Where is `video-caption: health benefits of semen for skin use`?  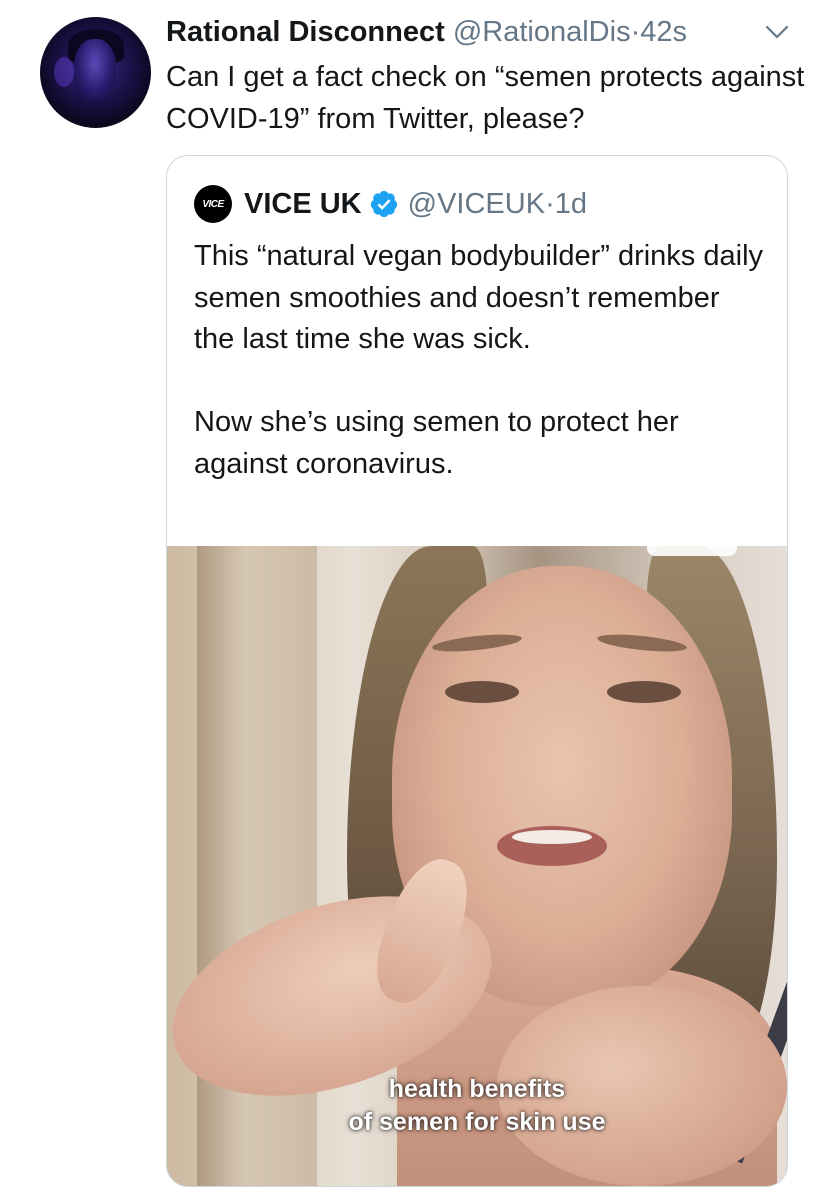 video-caption: health benefits of semen for skin use is located at coordinates (477, 1106).